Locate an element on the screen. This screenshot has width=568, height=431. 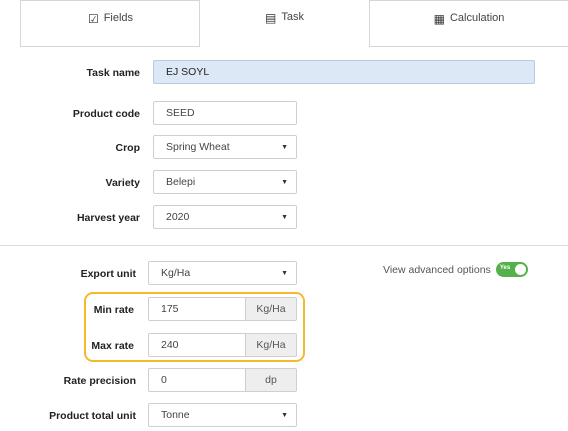
product-total-unit-value: Tonne is located at coordinates (175, 415).